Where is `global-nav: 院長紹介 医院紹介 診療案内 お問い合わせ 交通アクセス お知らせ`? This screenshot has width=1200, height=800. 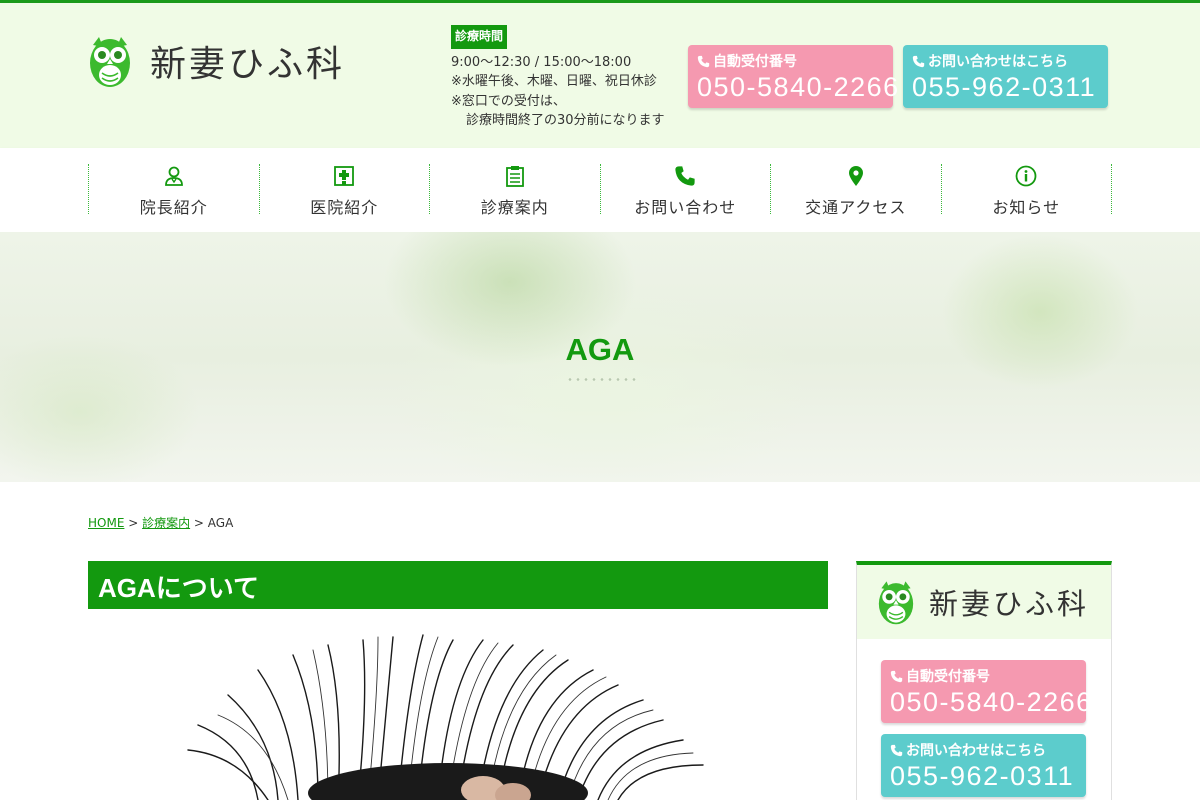
global-nav: 院長紹介 医院紹介 診療案内 お問い合わせ 交通アクセス お知らせ is located at coordinates (600, 190).